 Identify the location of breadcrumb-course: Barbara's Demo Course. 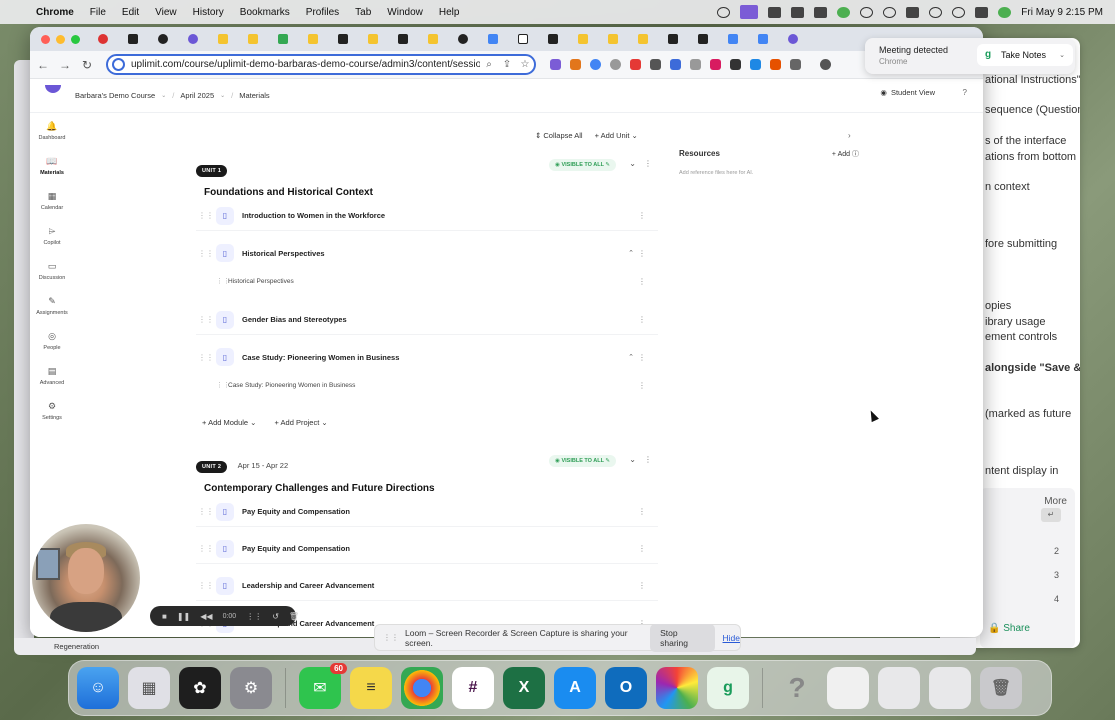
(115, 95).